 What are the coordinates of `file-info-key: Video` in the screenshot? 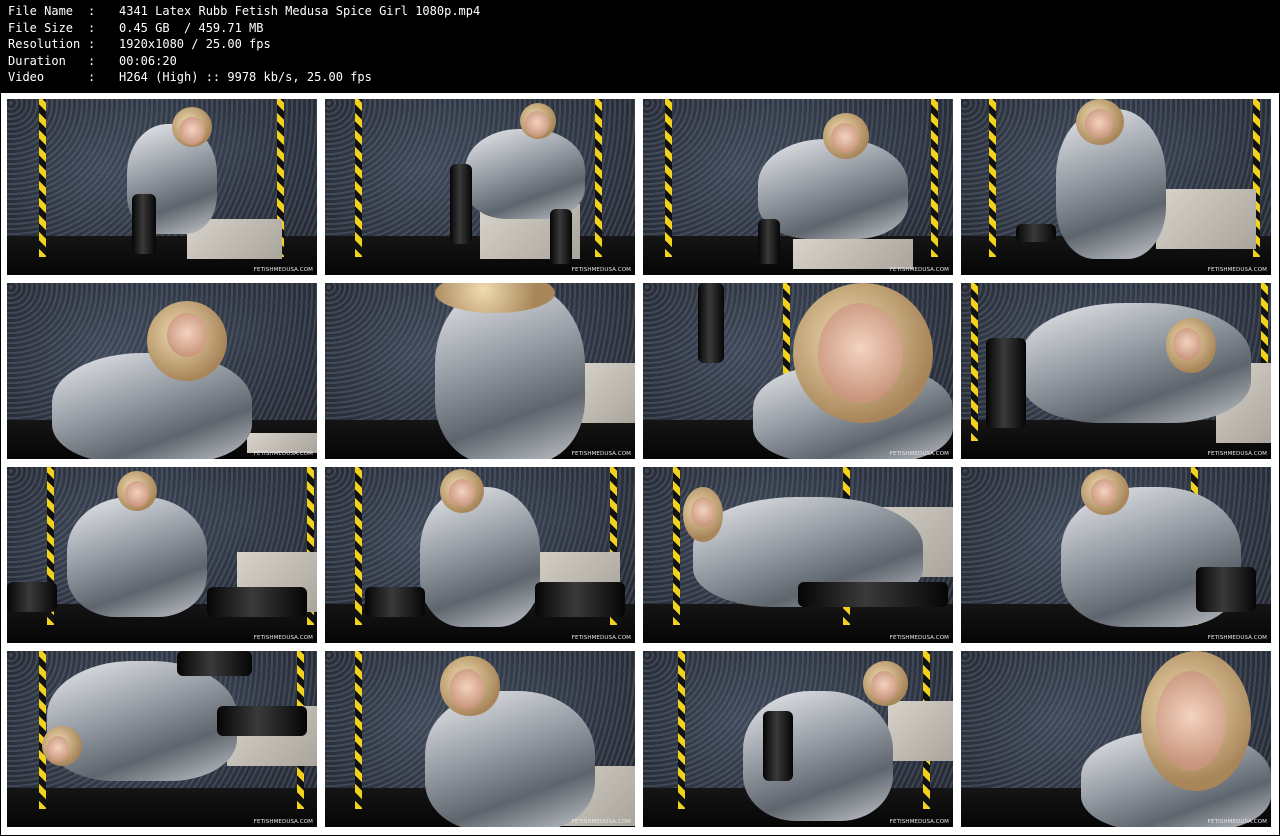 It's located at (26, 77).